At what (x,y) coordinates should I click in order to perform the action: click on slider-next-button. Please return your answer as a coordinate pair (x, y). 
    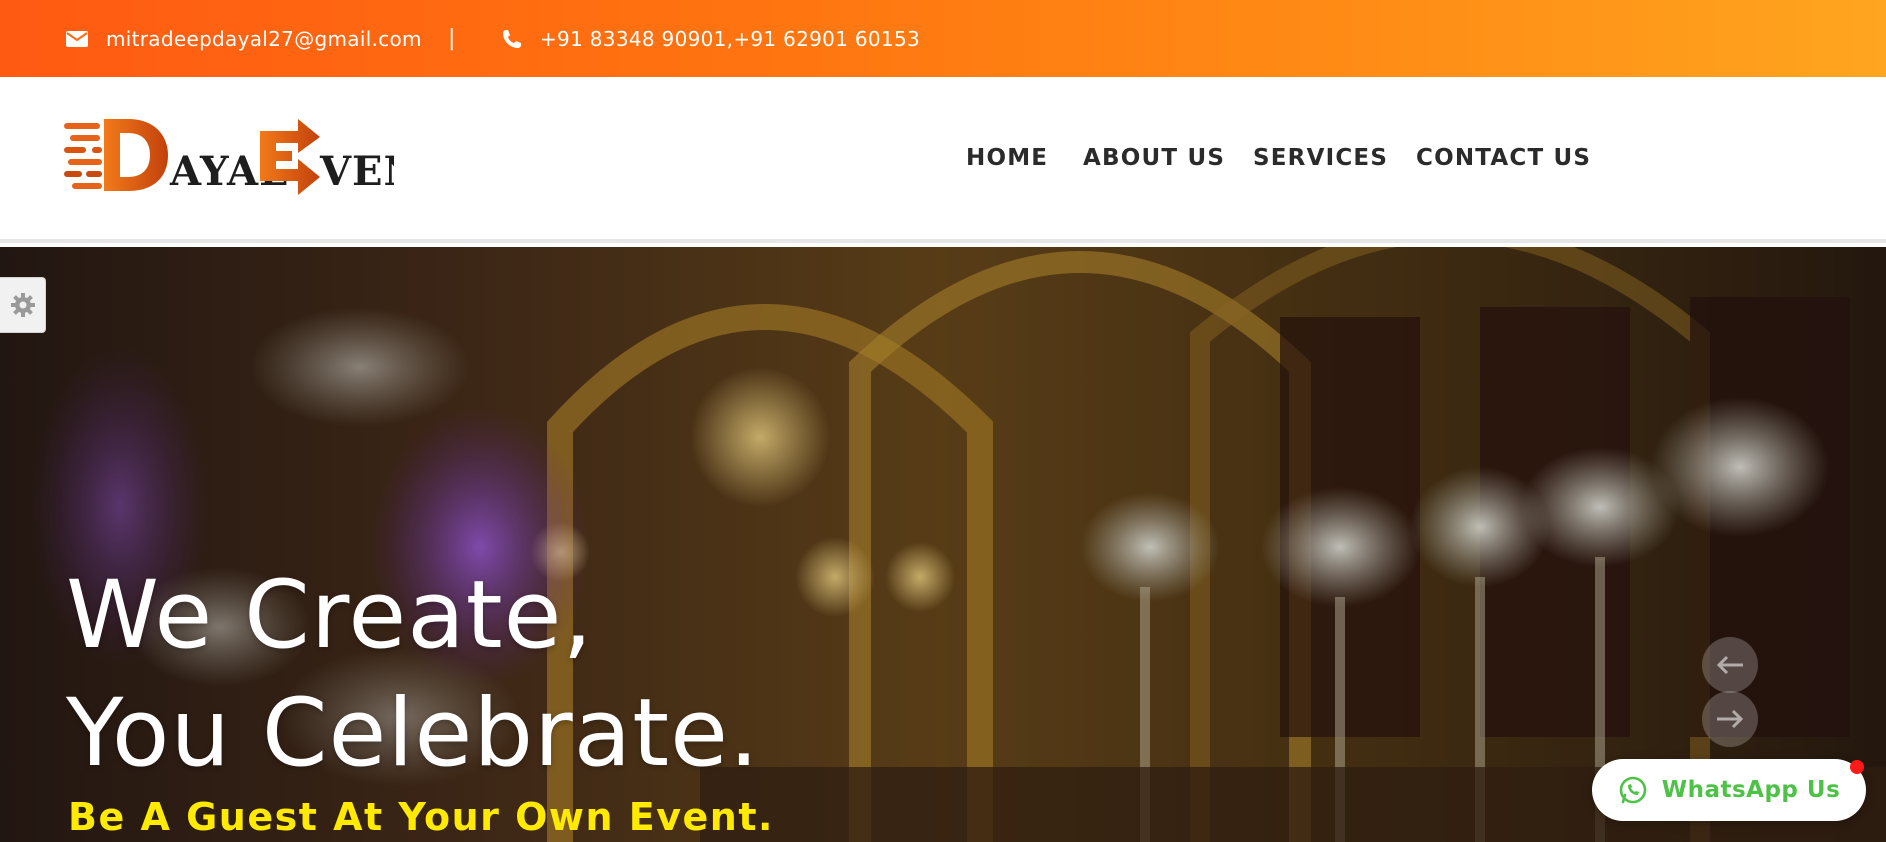
    Looking at the image, I should click on (1730, 719).